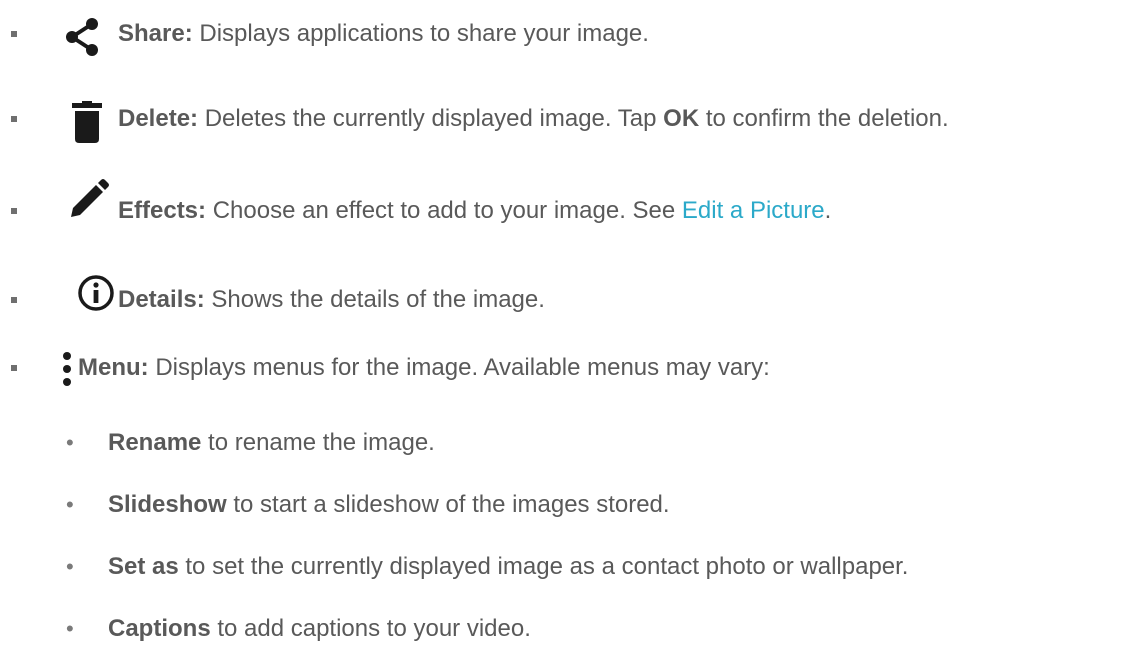 This screenshot has width=1146, height=654. Describe the element at coordinates (82, 37) in the screenshot. I see `share-icon` at that location.